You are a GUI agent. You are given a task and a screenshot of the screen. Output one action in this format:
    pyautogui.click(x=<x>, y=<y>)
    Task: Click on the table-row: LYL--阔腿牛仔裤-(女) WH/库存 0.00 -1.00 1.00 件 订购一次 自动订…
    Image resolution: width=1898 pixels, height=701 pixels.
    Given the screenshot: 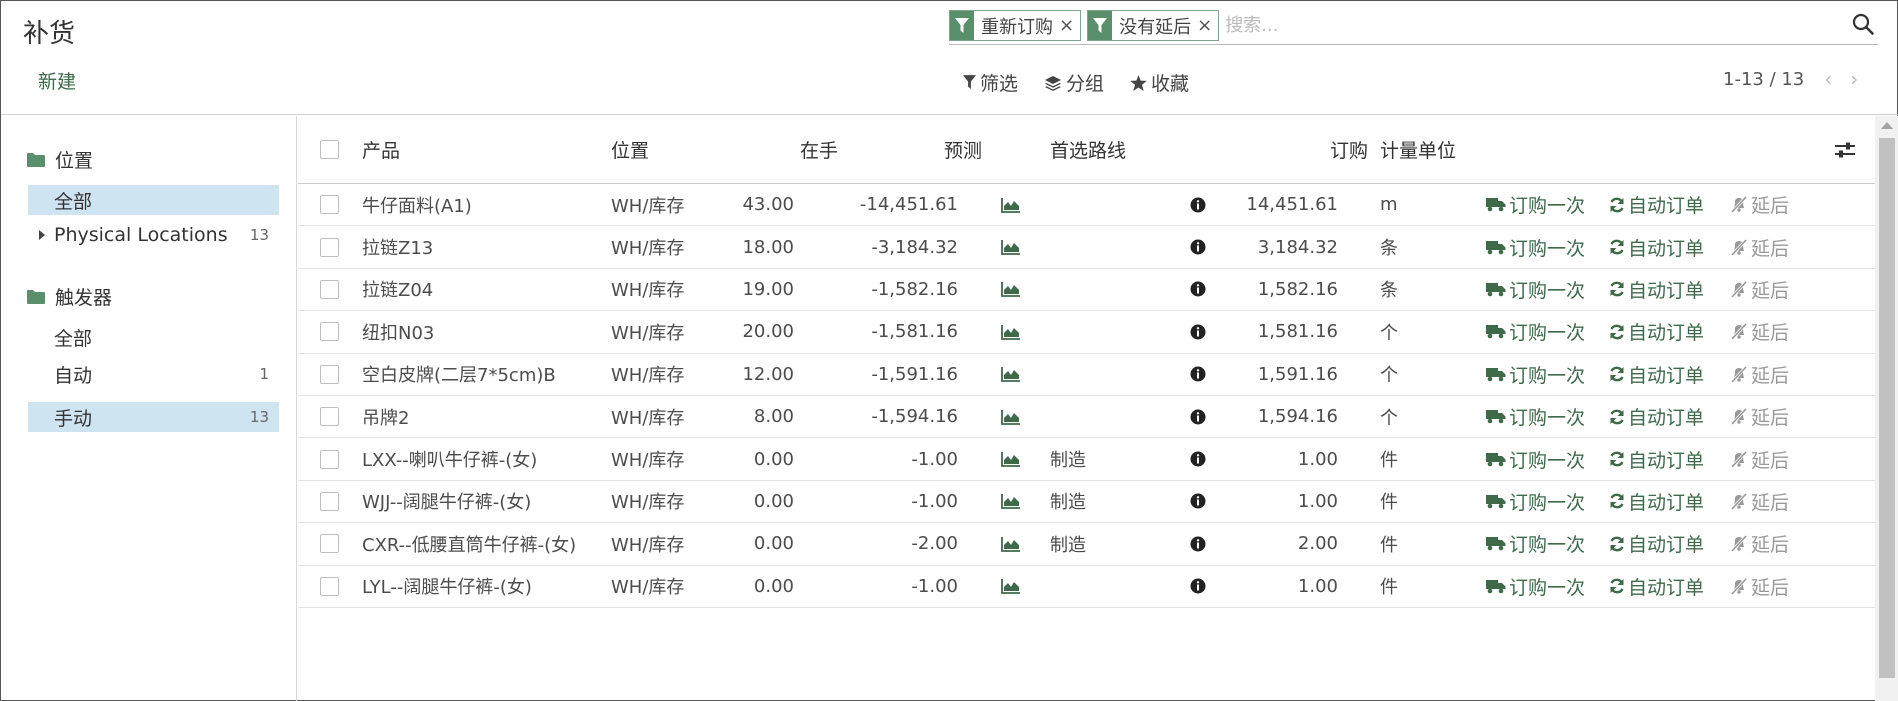 What is the action you would take?
    pyautogui.click(x=1086, y=587)
    